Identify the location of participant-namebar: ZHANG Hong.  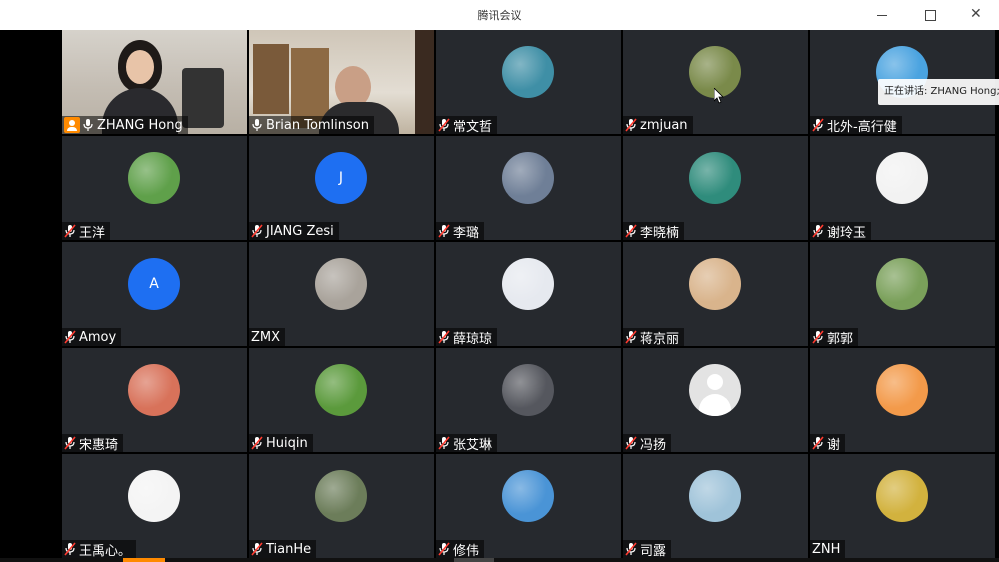
(125, 125).